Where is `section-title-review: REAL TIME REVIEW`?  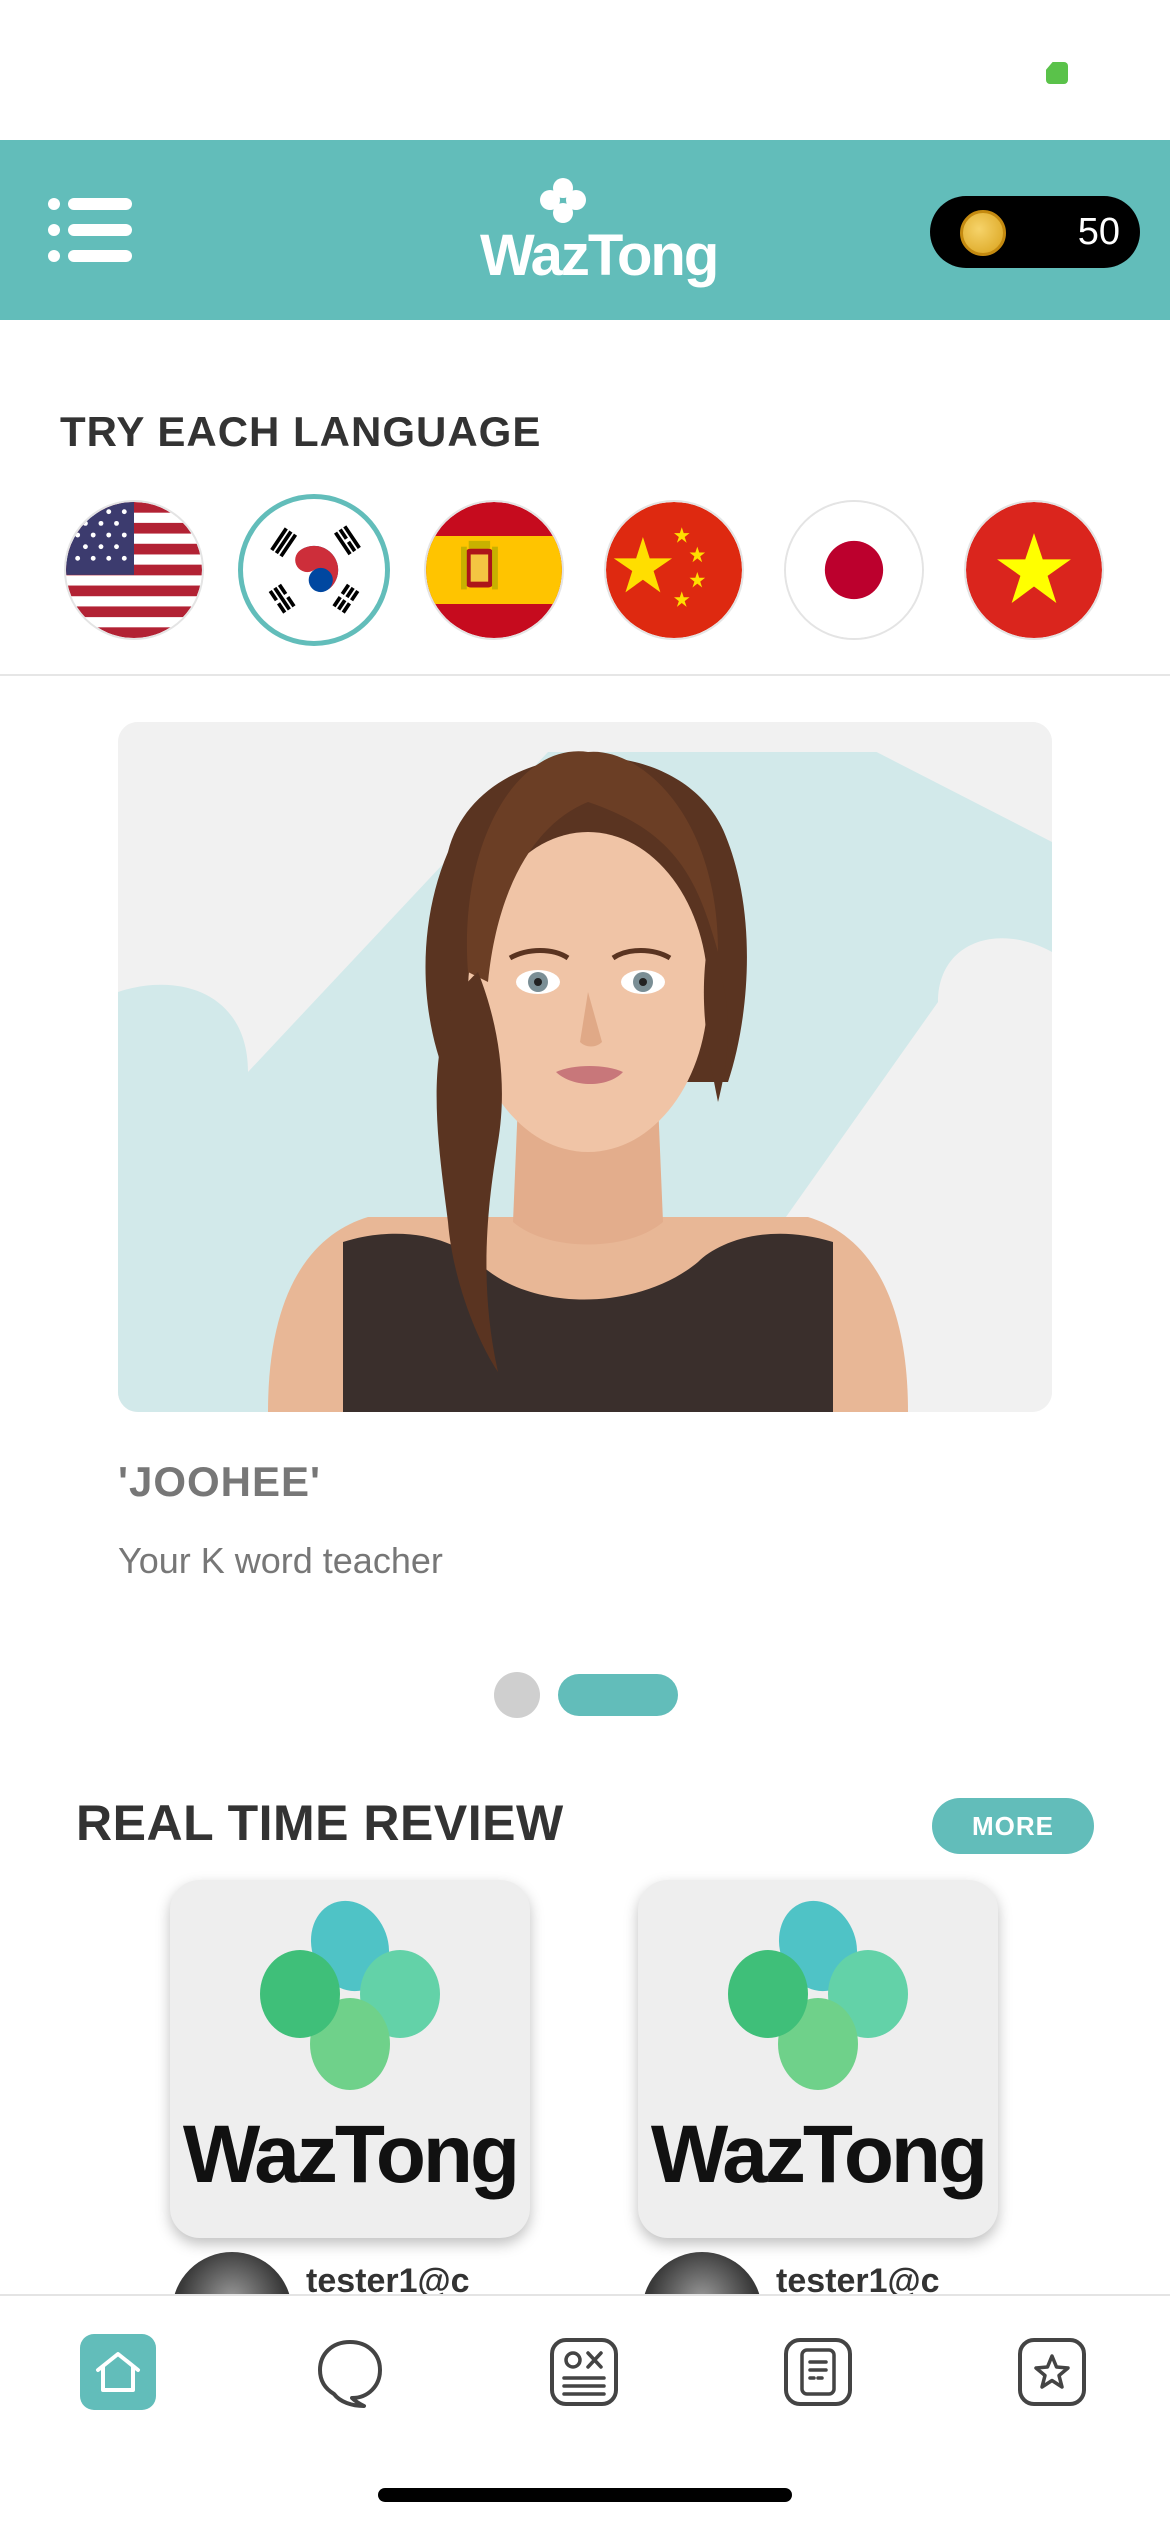 section-title-review: REAL TIME REVIEW is located at coordinates (320, 1823).